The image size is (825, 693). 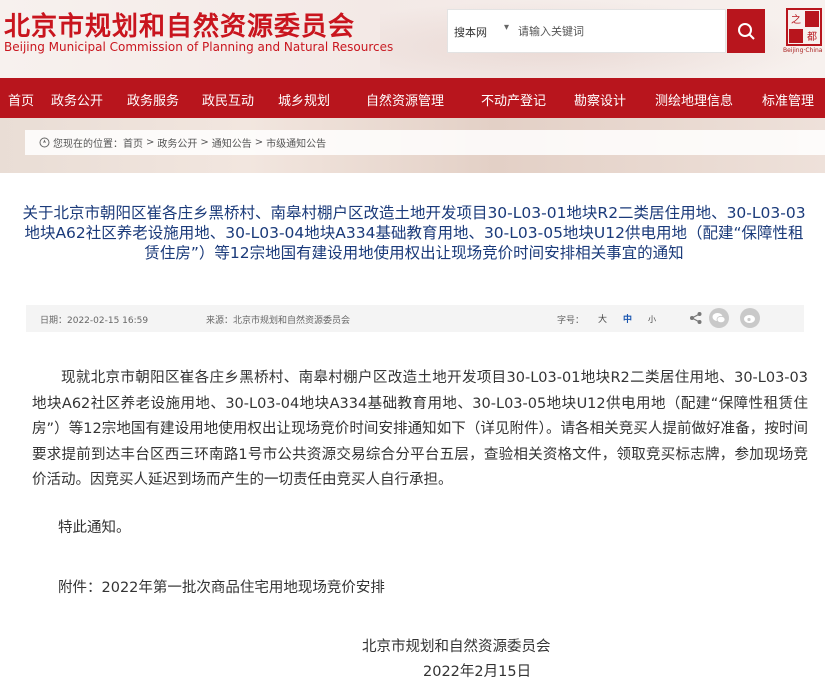 I want to click on breadcrumb: 您现在的位置： 首页 > 政务公开 > 通知公告 > 市级通知公告, so click(x=425, y=142).